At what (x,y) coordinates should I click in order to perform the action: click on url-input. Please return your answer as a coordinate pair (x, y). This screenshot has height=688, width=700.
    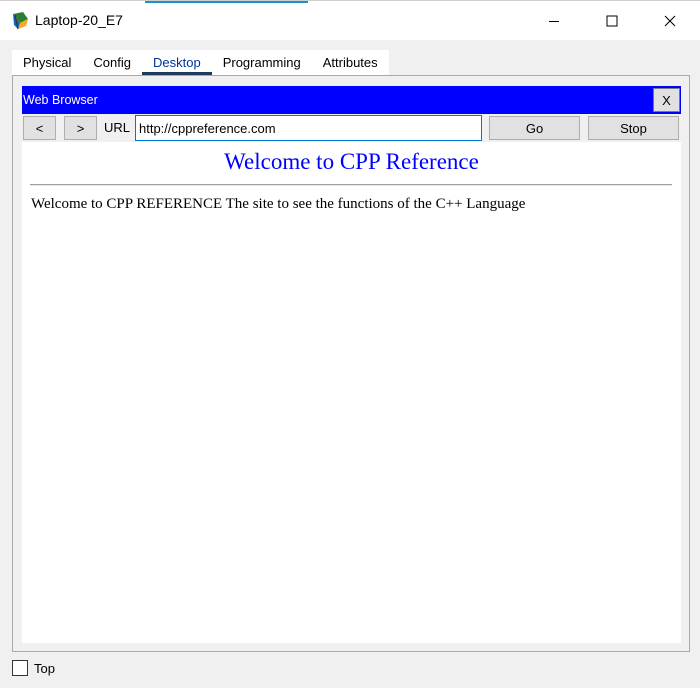
    Looking at the image, I should click on (308, 128).